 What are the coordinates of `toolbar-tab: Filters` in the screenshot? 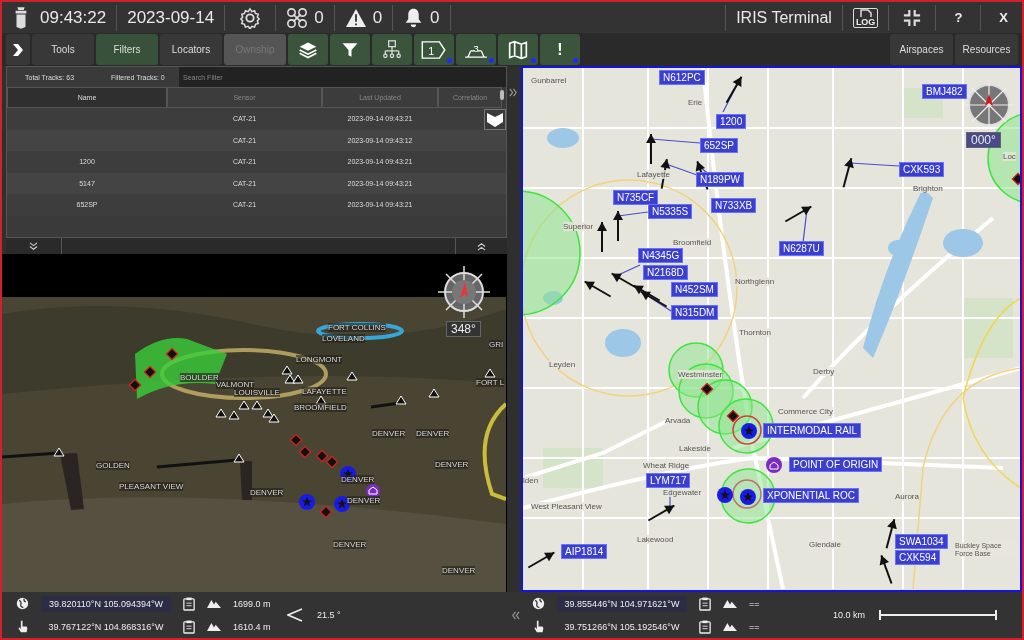 It's located at (127, 49).